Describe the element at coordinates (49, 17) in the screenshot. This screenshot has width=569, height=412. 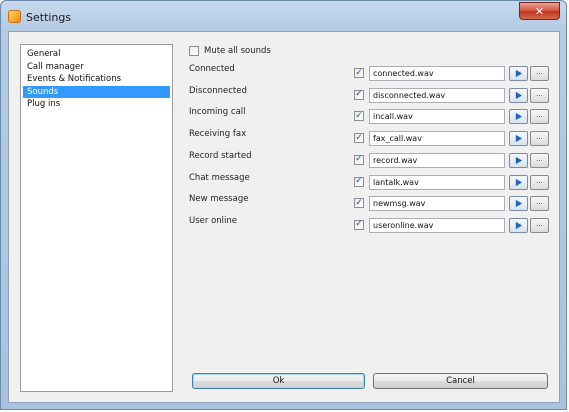
I see `window-title: Settings` at that location.